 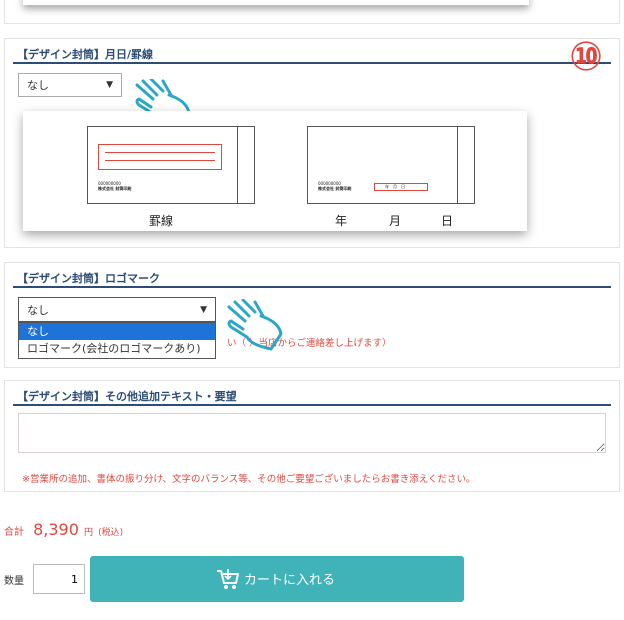 I want to click on quantity-input, so click(x=59, y=579).